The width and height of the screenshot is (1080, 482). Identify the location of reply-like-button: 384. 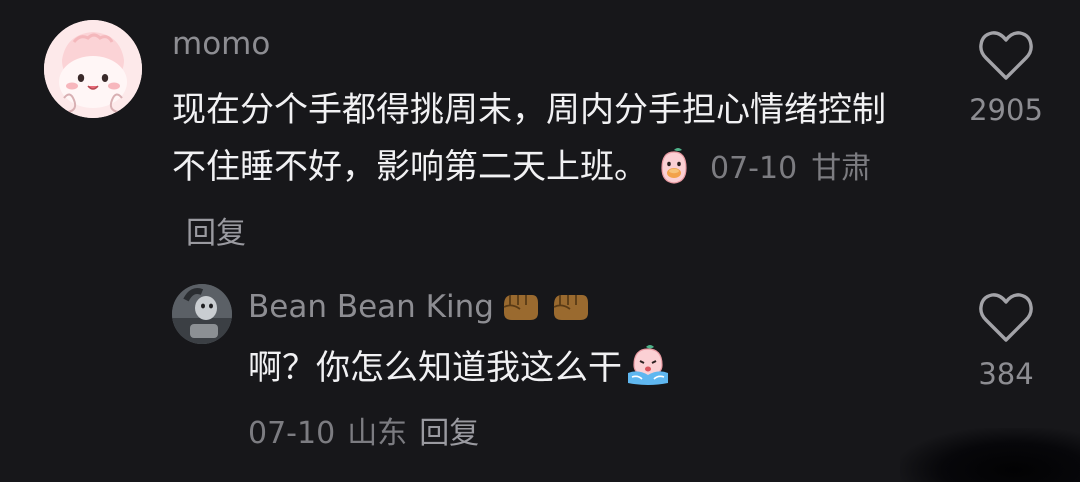
(1006, 340).